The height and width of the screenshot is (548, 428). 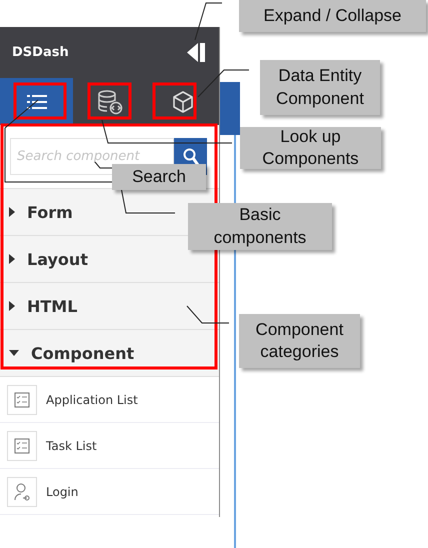 I want to click on component-item: Login, so click(x=109, y=492).